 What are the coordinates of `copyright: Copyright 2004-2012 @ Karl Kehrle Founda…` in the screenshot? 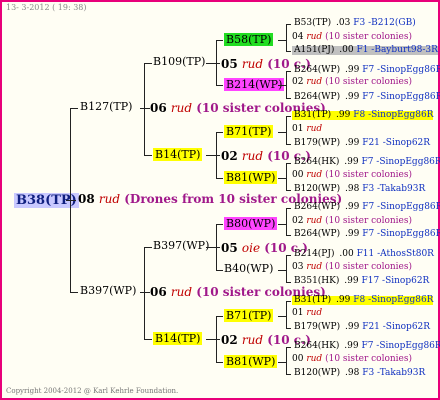 It's located at (92, 391).